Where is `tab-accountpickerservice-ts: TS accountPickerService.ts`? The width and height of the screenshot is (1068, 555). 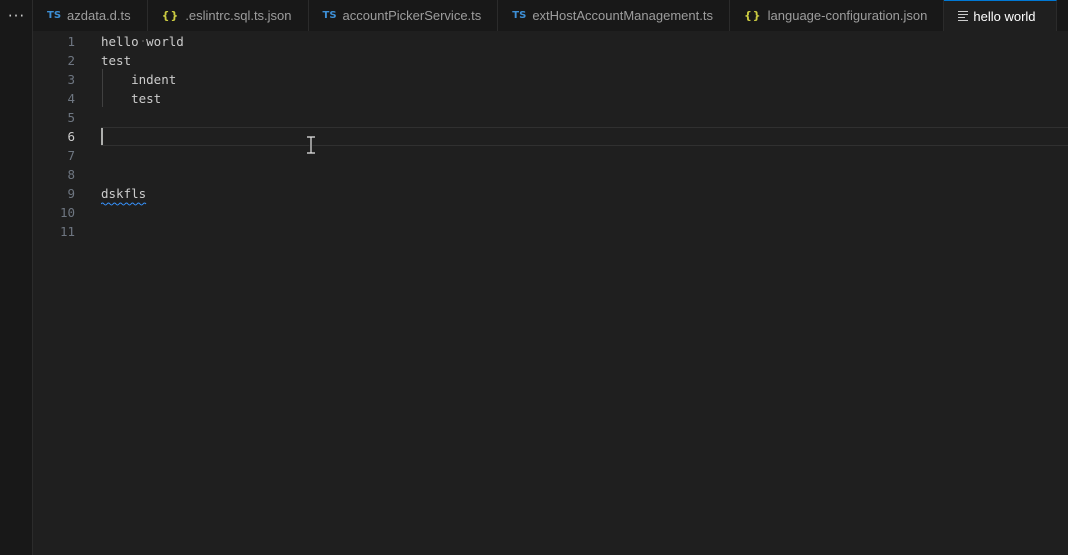
tab-accountpickerservice-ts: TS accountPickerService.ts is located at coordinates (404, 15).